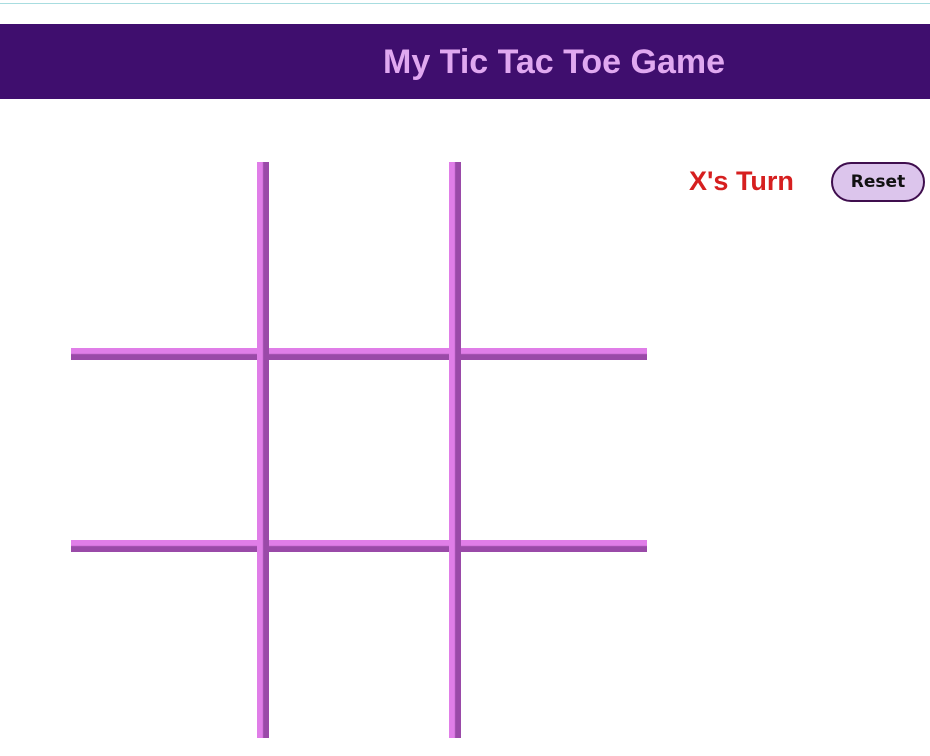 This screenshot has height=756, width=930. What do you see at coordinates (741, 181) in the screenshot?
I see `turn-status: X's Turn` at bounding box center [741, 181].